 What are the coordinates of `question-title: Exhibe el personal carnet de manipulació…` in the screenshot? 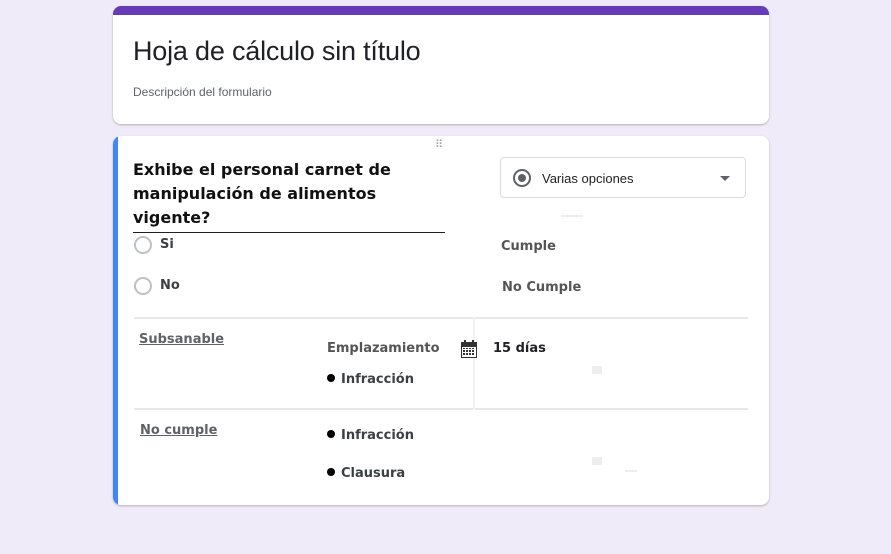 It's located at (289, 195).